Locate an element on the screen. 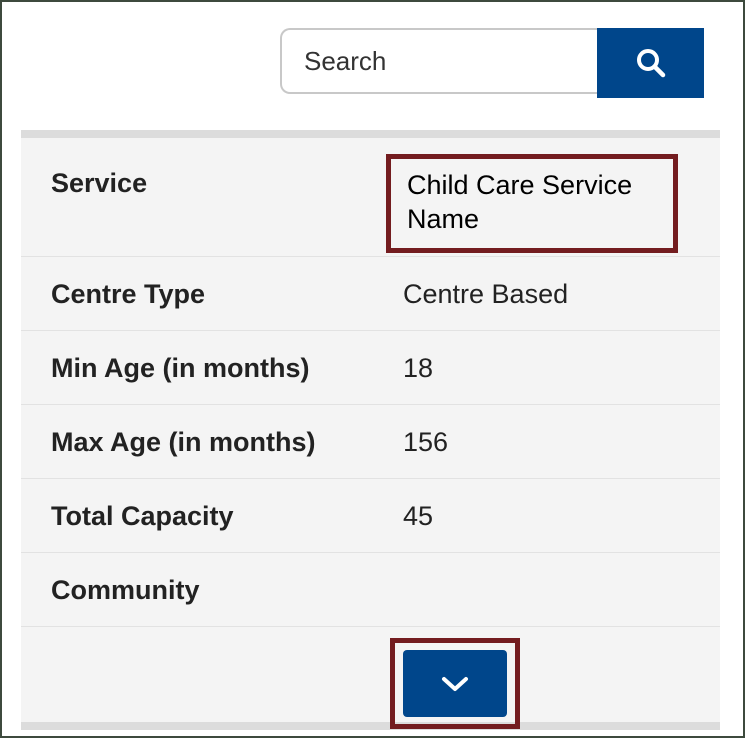 The height and width of the screenshot is (738, 745). search-button is located at coordinates (650, 63).